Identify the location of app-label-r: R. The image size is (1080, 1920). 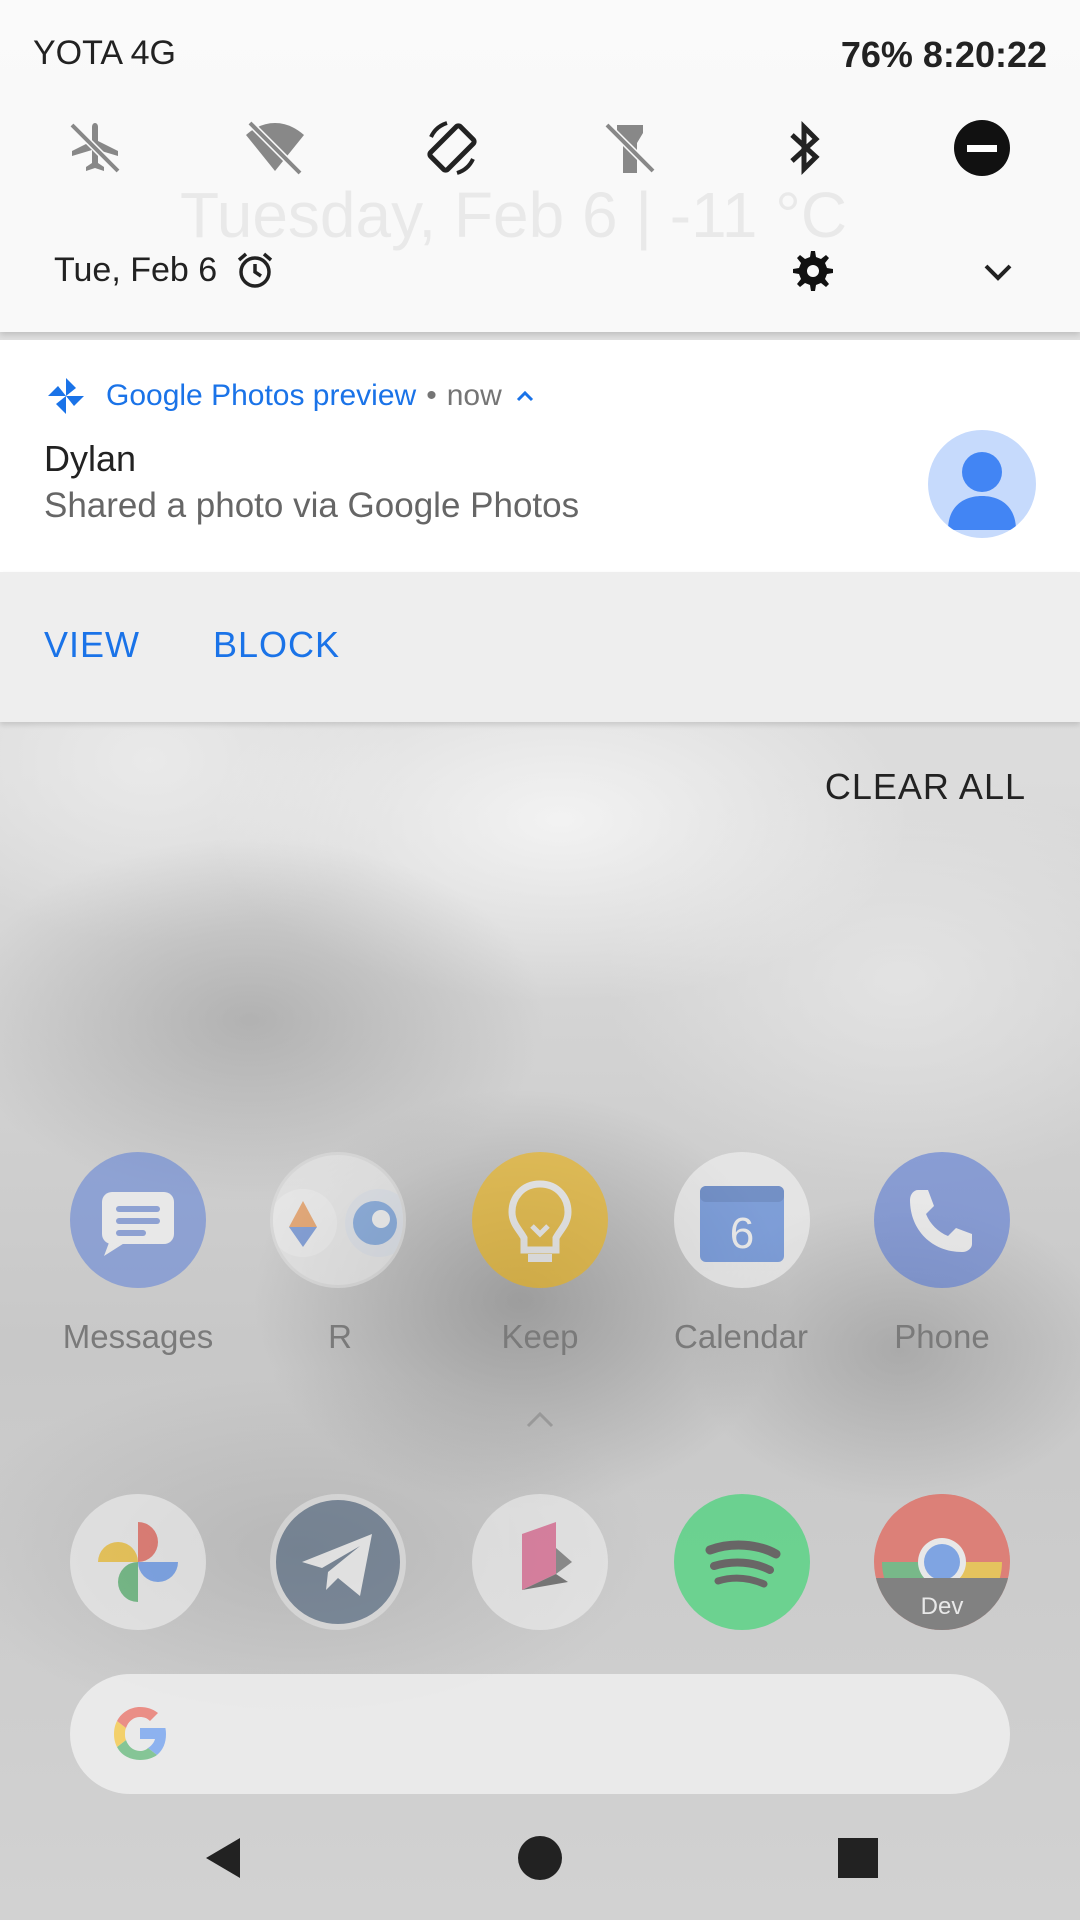
(340, 1336).